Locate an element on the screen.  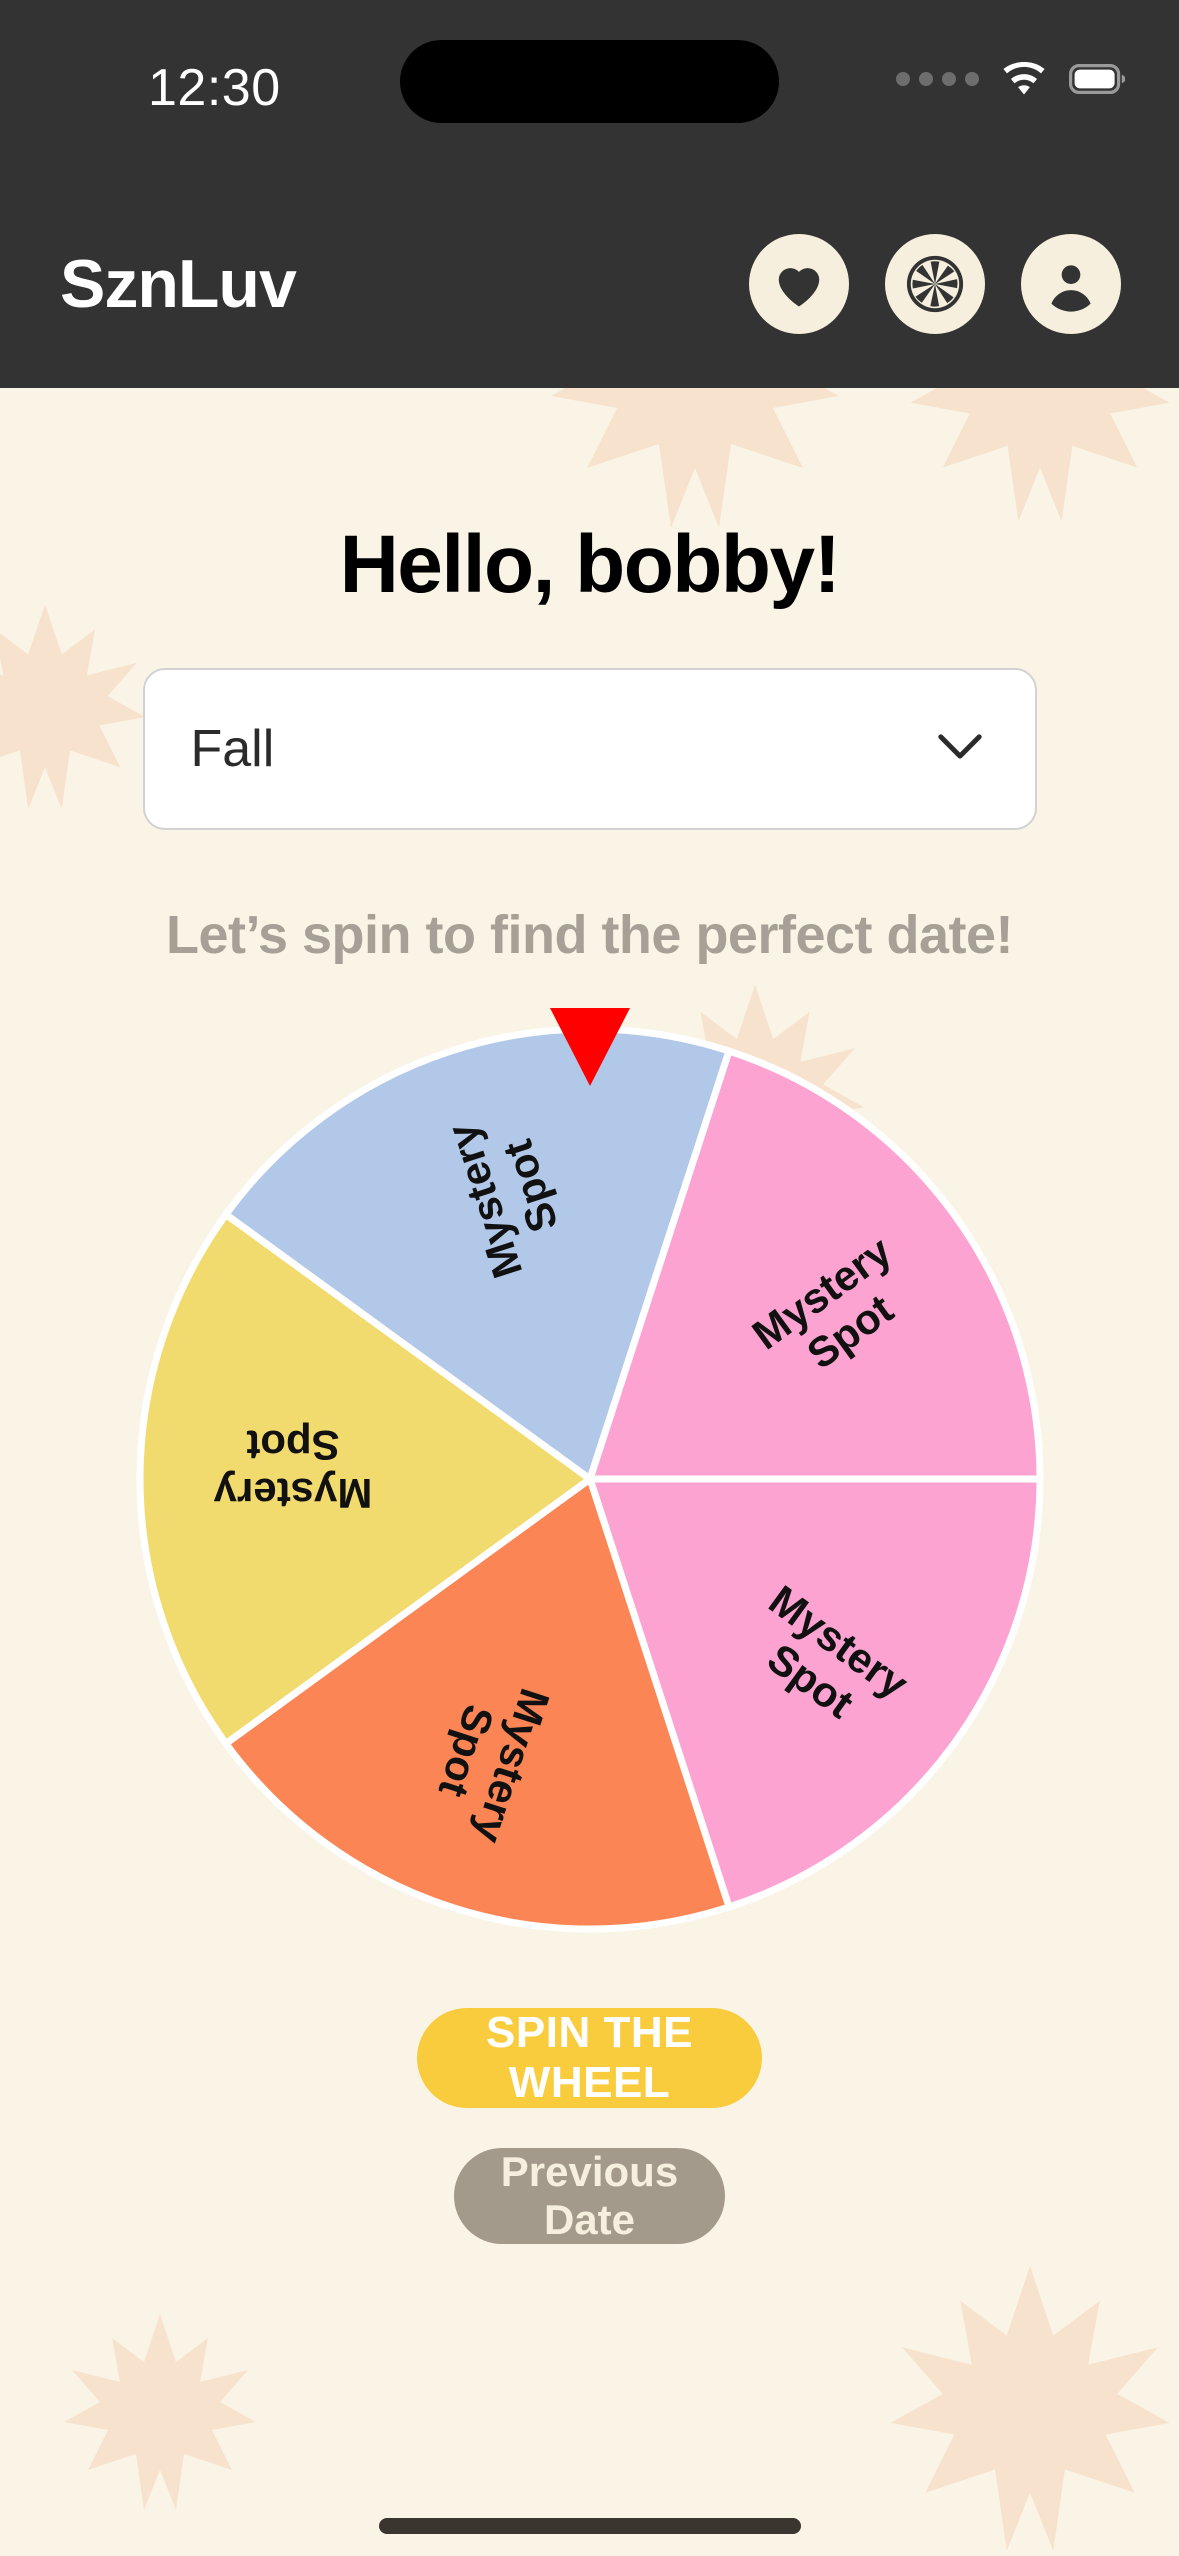
header-actions is located at coordinates (935, 284).